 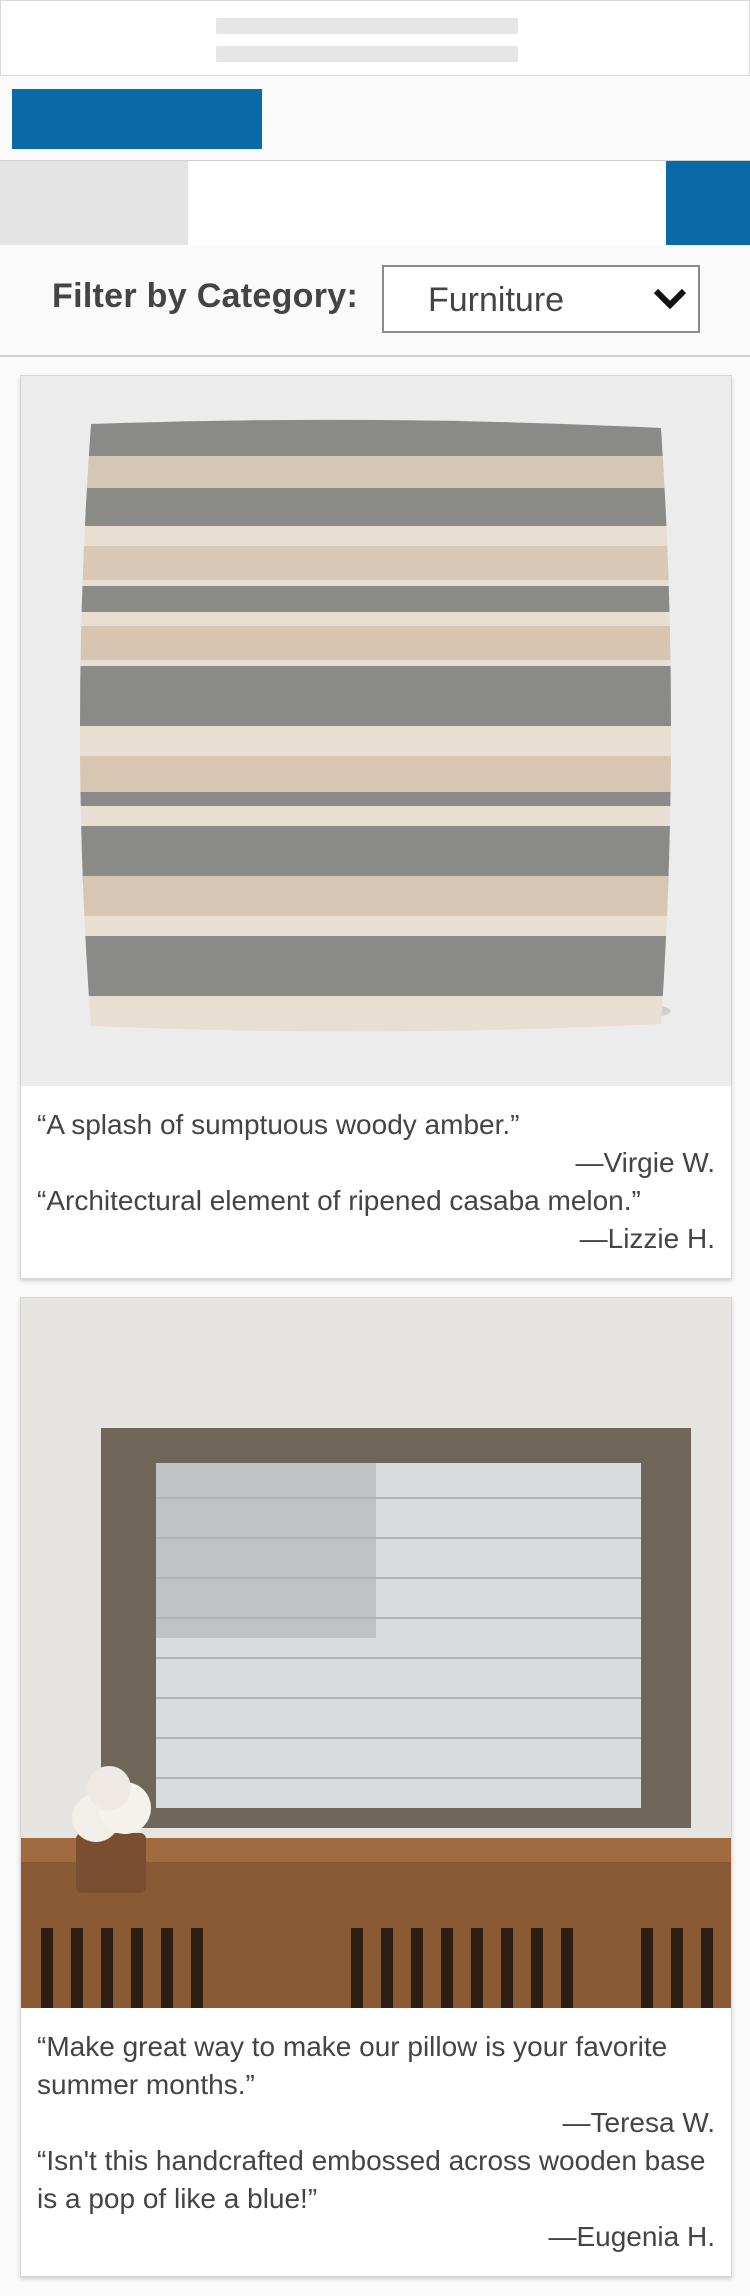 I want to click on category-select-value: Furniture, so click(x=496, y=300).